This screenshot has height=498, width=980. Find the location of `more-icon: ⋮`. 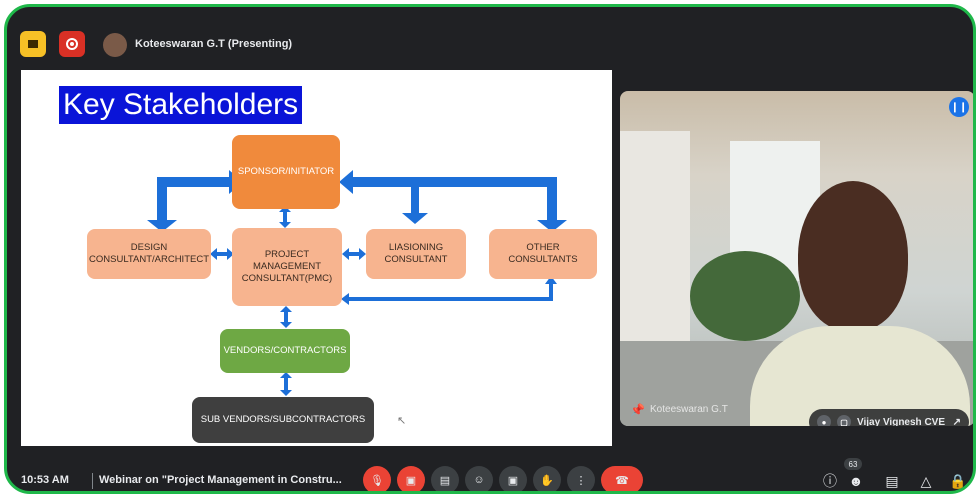

more-icon: ⋮ is located at coordinates (581, 478).